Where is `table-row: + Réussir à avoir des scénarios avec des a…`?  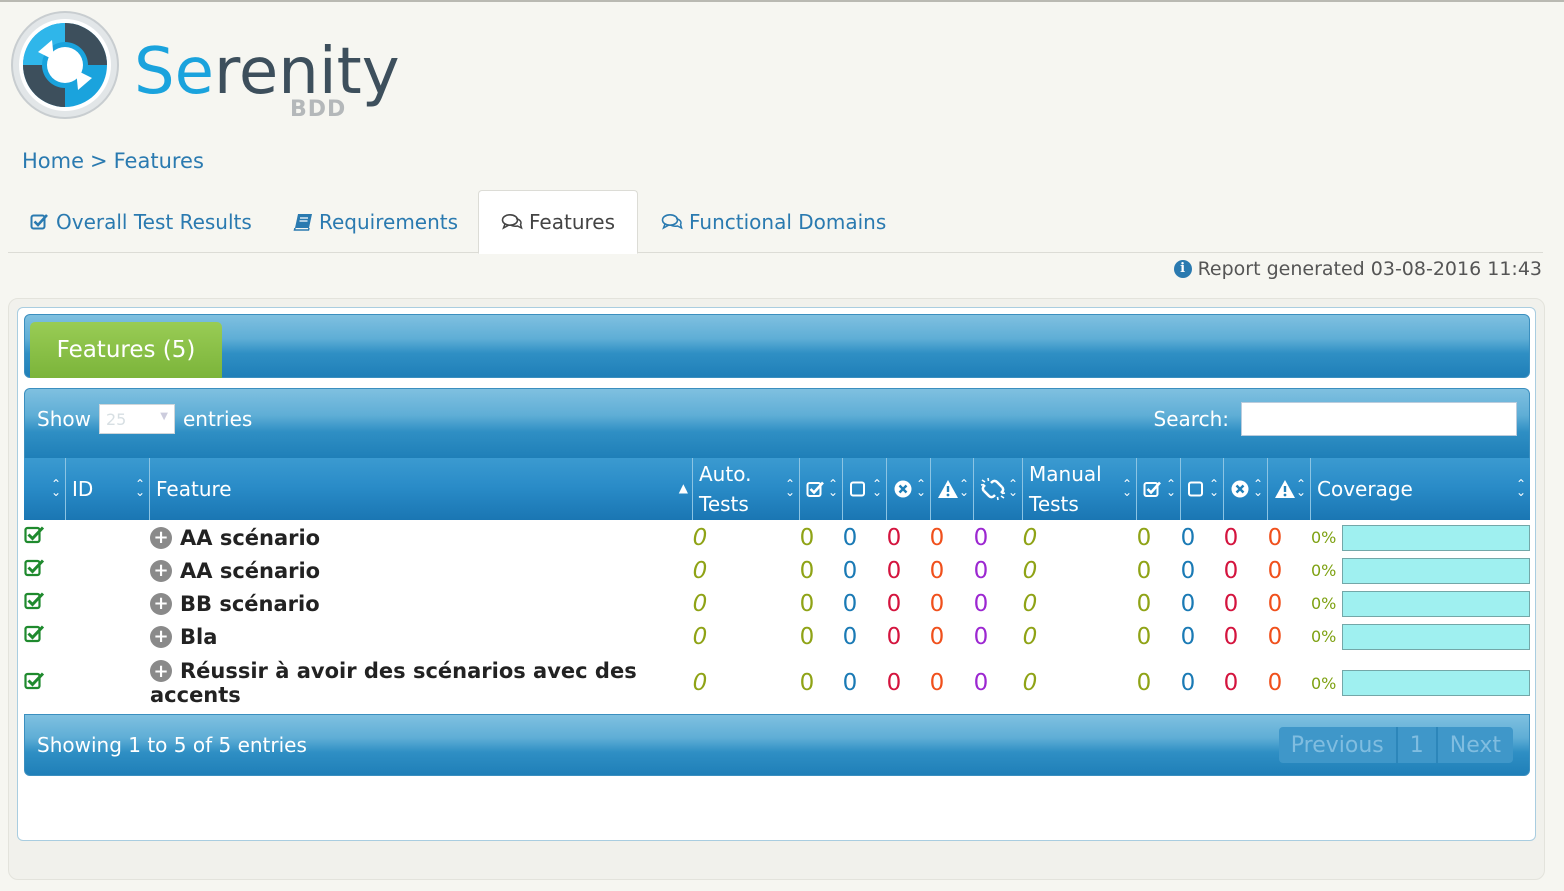 table-row: + Réussir à avoir des scénarios avec des a… is located at coordinates (777, 683).